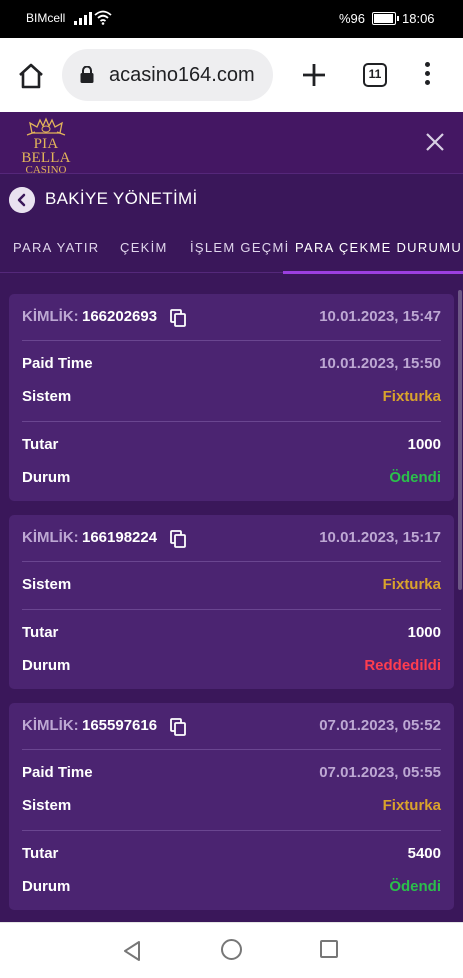  What do you see at coordinates (56, 247) in the screenshot?
I see `tab-deposit: PARA YATIR` at bounding box center [56, 247].